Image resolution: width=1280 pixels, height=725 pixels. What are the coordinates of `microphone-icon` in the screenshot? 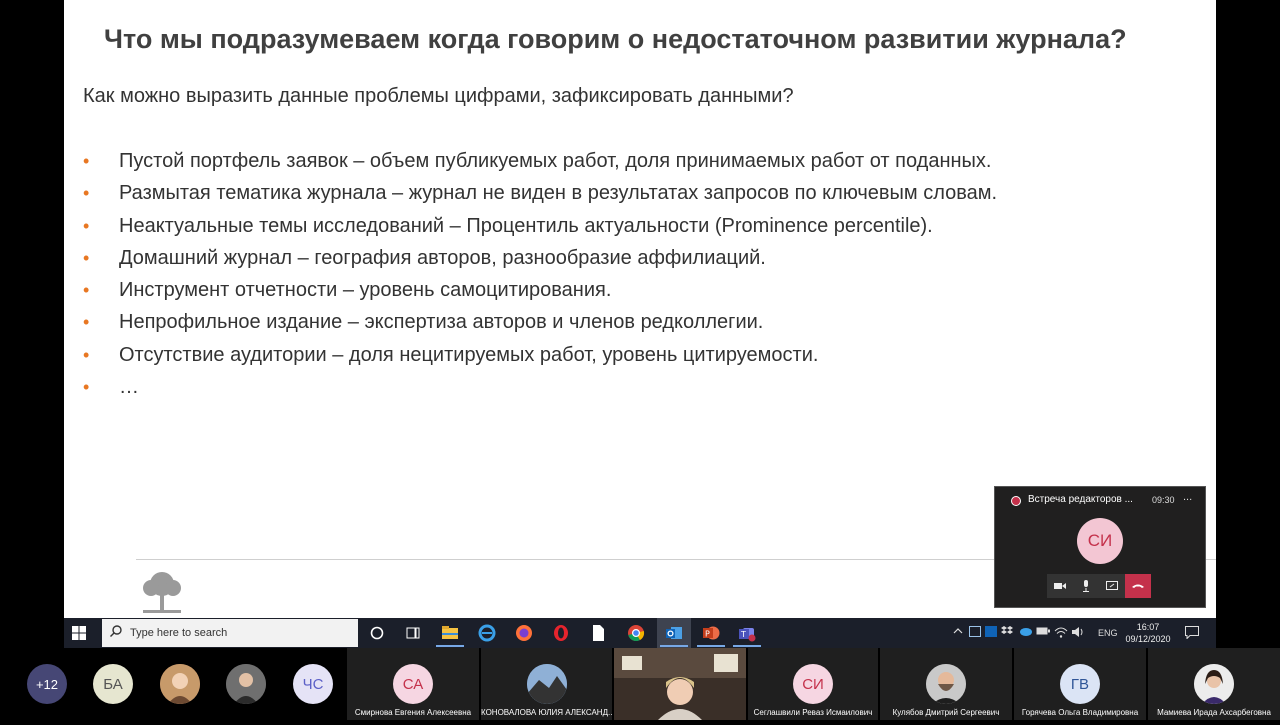 It's located at (1086, 586).